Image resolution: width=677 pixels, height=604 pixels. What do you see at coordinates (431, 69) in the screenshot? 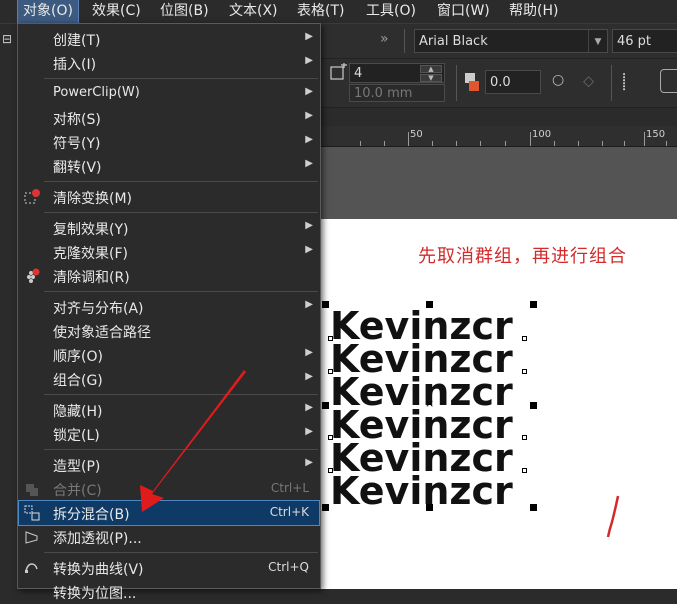
I see `steps-up-button: ▲` at bounding box center [431, 69].